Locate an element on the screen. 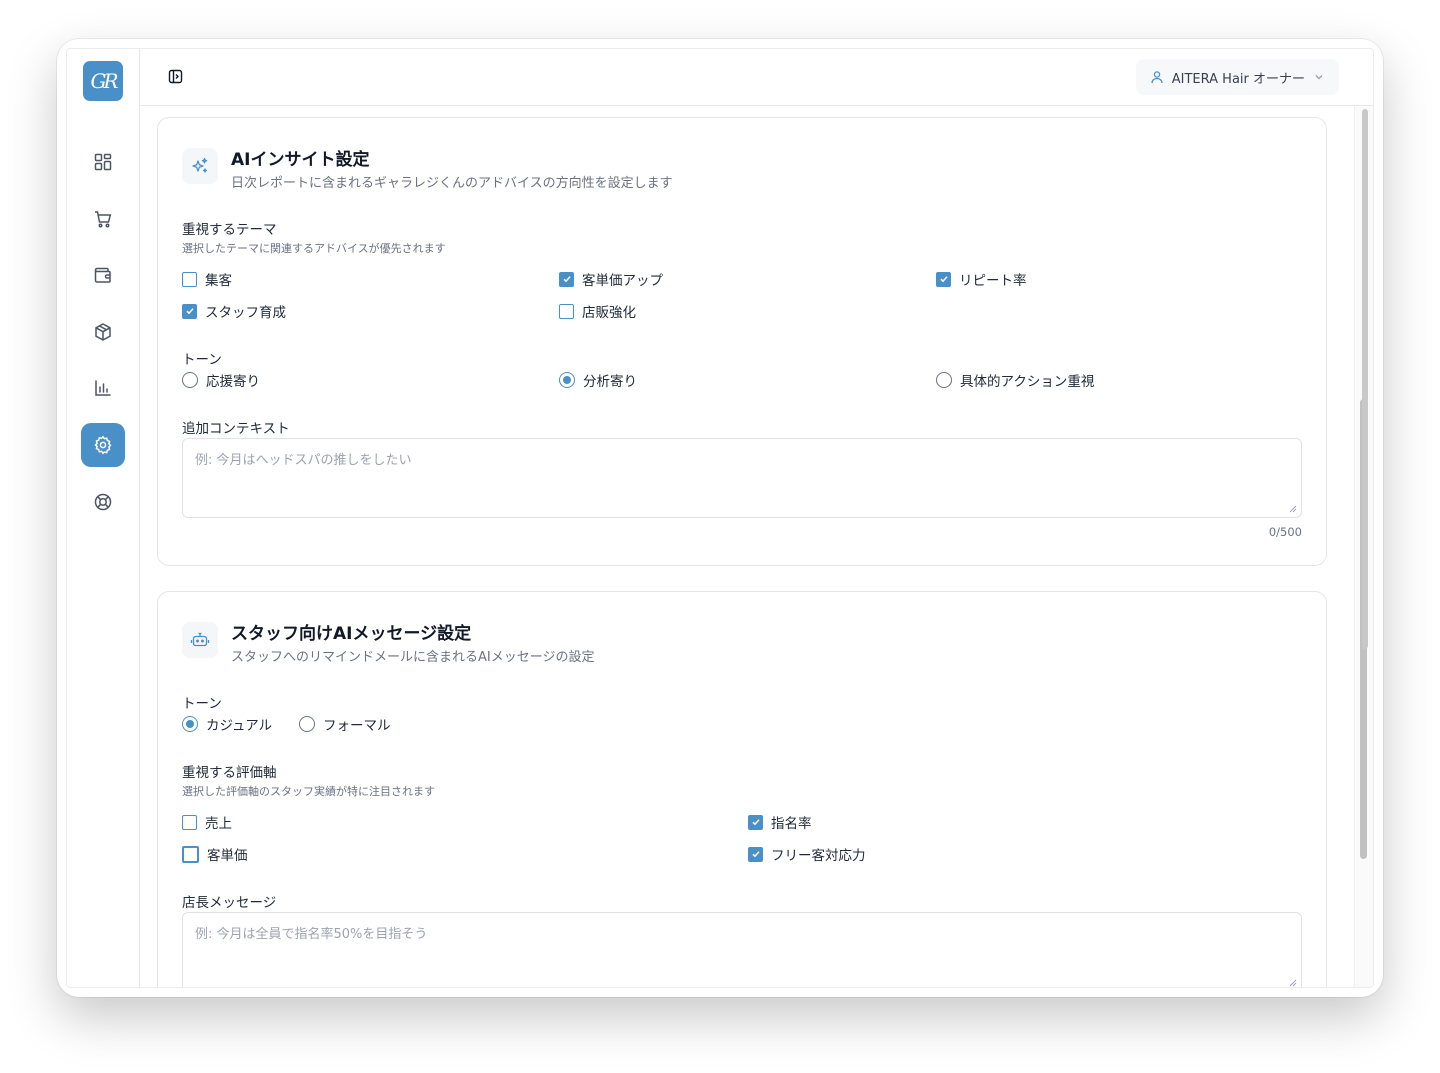  cart-icon is located at coordinates (103, 219).